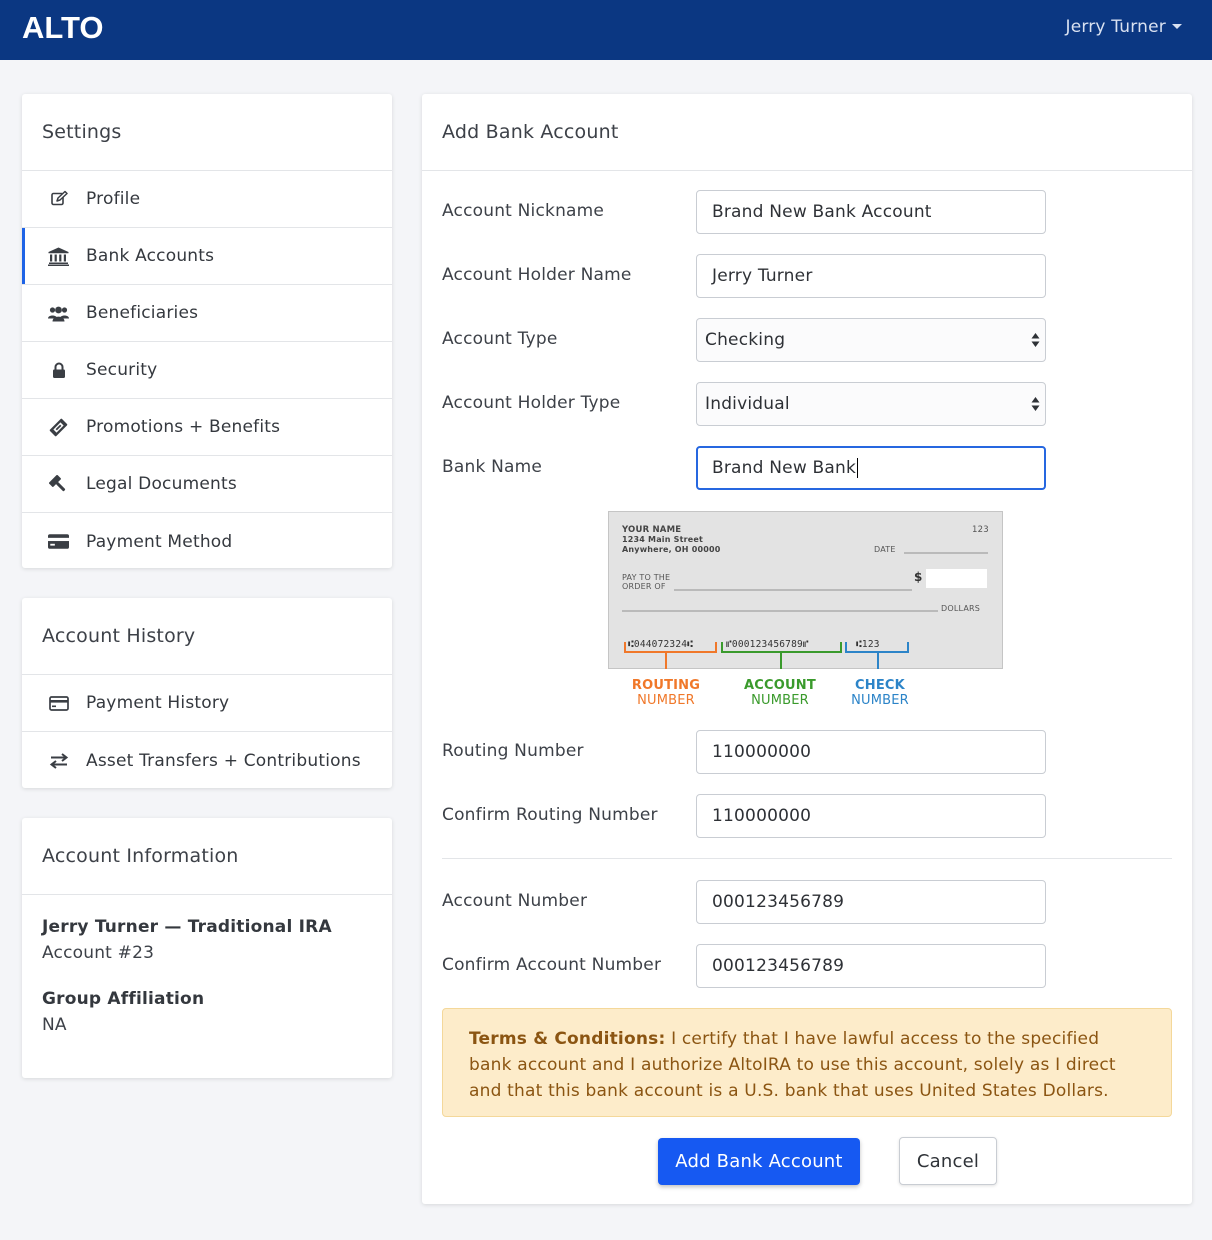 The width and height of the screenshot is (1212, 1240). I want to click on sidebar-item-label: Bank Accounts, so click(150, 256).